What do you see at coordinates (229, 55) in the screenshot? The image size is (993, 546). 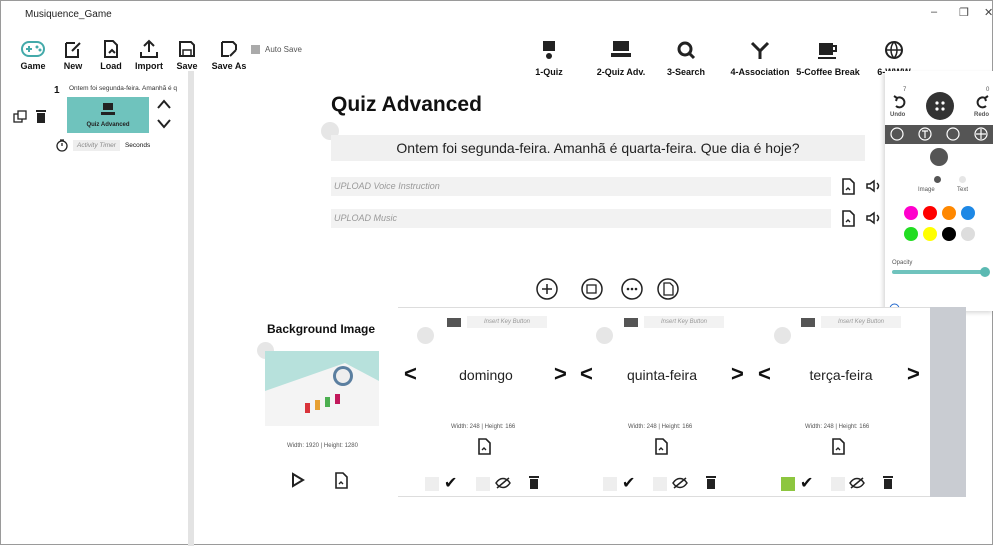 I see `save-as-button: Save As` at bounding box center [229, 55].